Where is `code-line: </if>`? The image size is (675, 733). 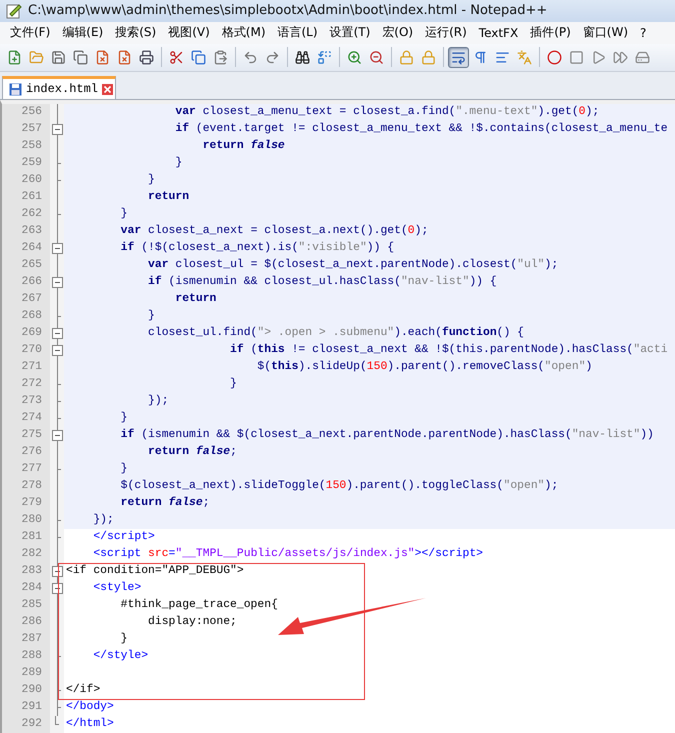
code-line: </if> is located at coordinates (83, 690).